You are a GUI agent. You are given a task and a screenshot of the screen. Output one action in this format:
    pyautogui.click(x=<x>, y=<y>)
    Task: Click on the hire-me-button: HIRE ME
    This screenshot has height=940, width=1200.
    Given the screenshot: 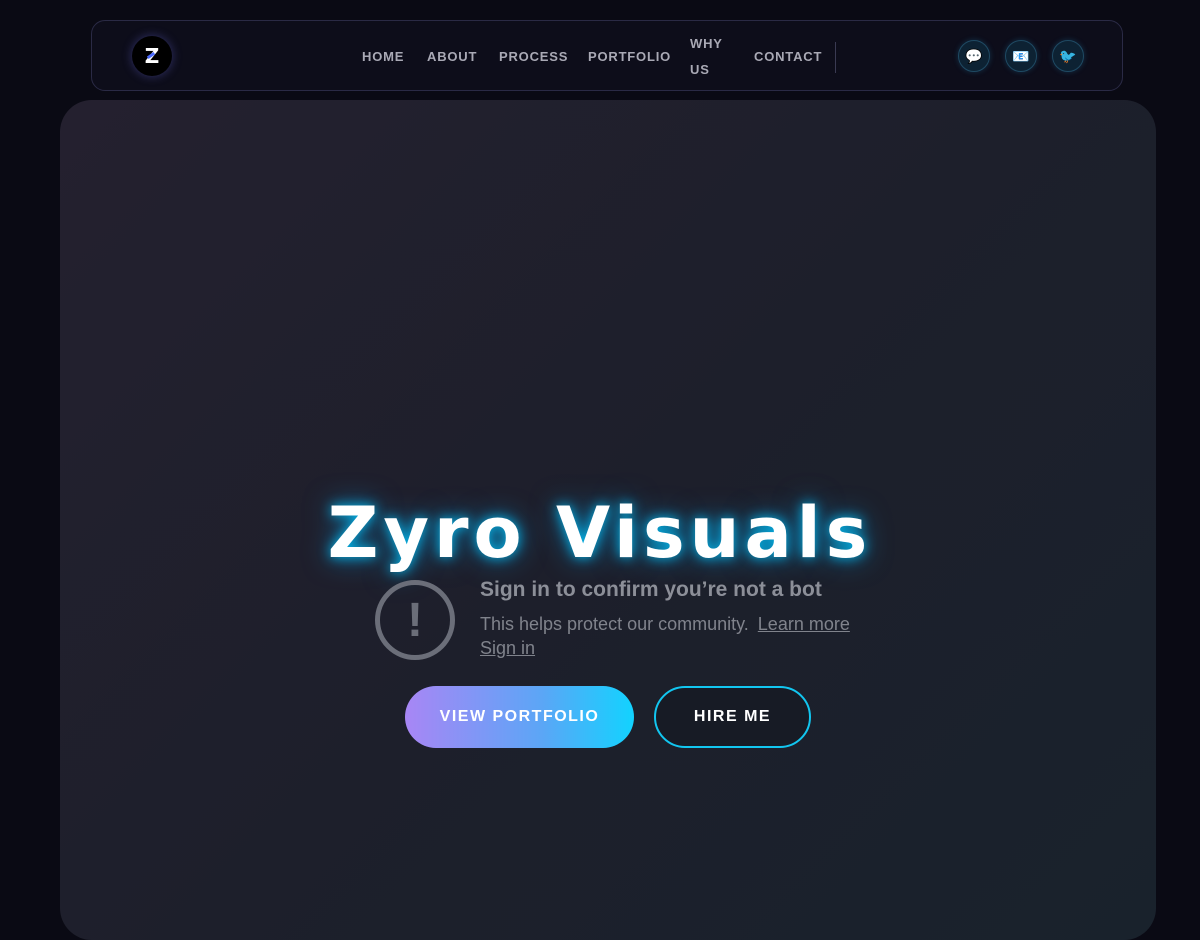 What is the action you would take?
    pyautogui.click(x=732, y=717)
    